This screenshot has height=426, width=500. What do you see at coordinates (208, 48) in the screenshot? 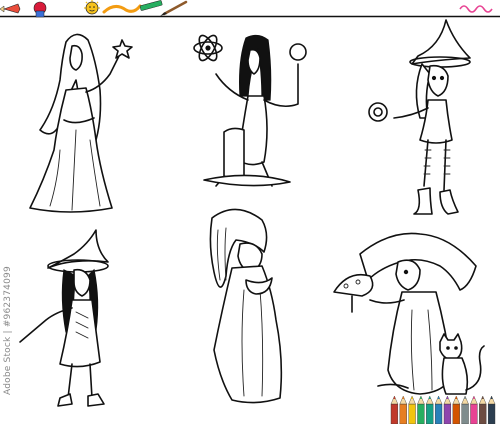
I see `atom-symbol-icon` at bounding box center [208, 48].